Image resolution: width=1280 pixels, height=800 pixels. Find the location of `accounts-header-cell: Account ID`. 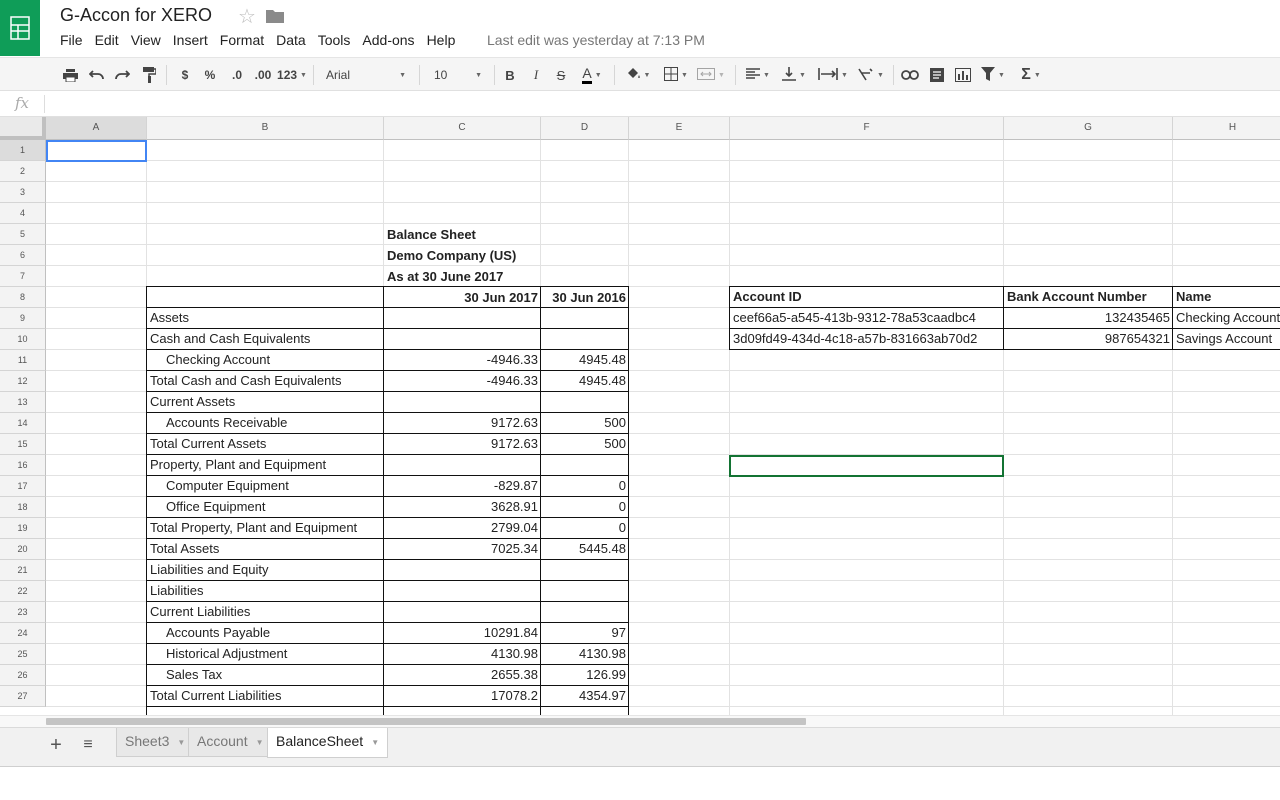

accounts-header-cell: Account ID is located at coordinates (867, 297).